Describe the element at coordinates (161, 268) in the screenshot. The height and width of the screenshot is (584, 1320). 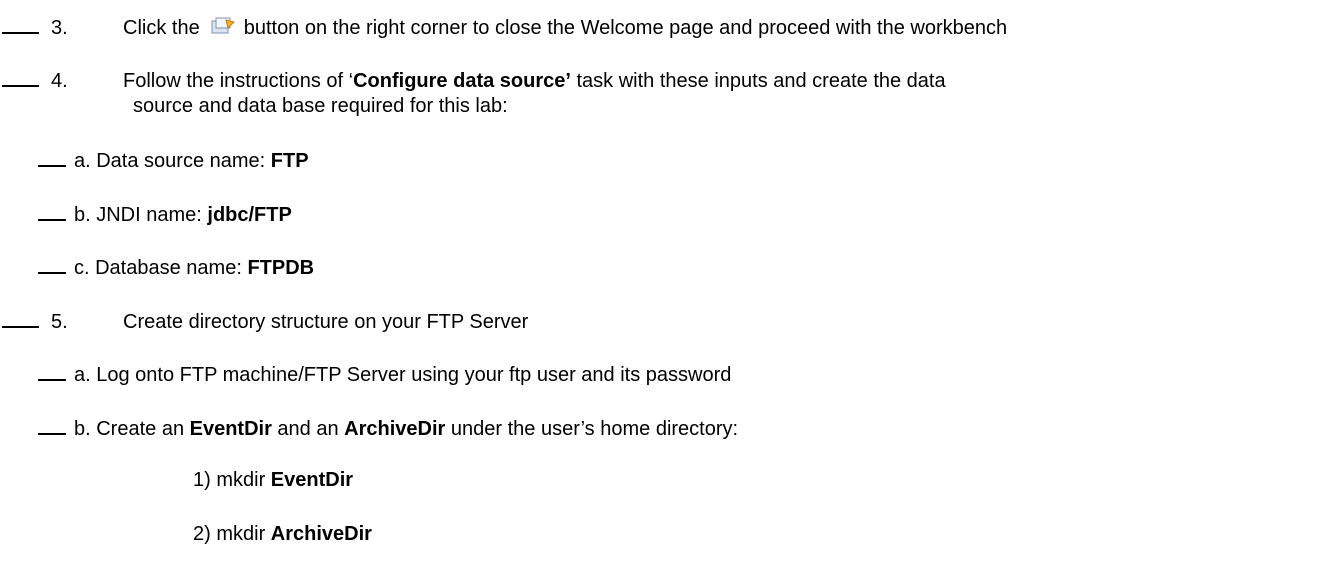
I see `substep-label: c. Database name:` at that location.